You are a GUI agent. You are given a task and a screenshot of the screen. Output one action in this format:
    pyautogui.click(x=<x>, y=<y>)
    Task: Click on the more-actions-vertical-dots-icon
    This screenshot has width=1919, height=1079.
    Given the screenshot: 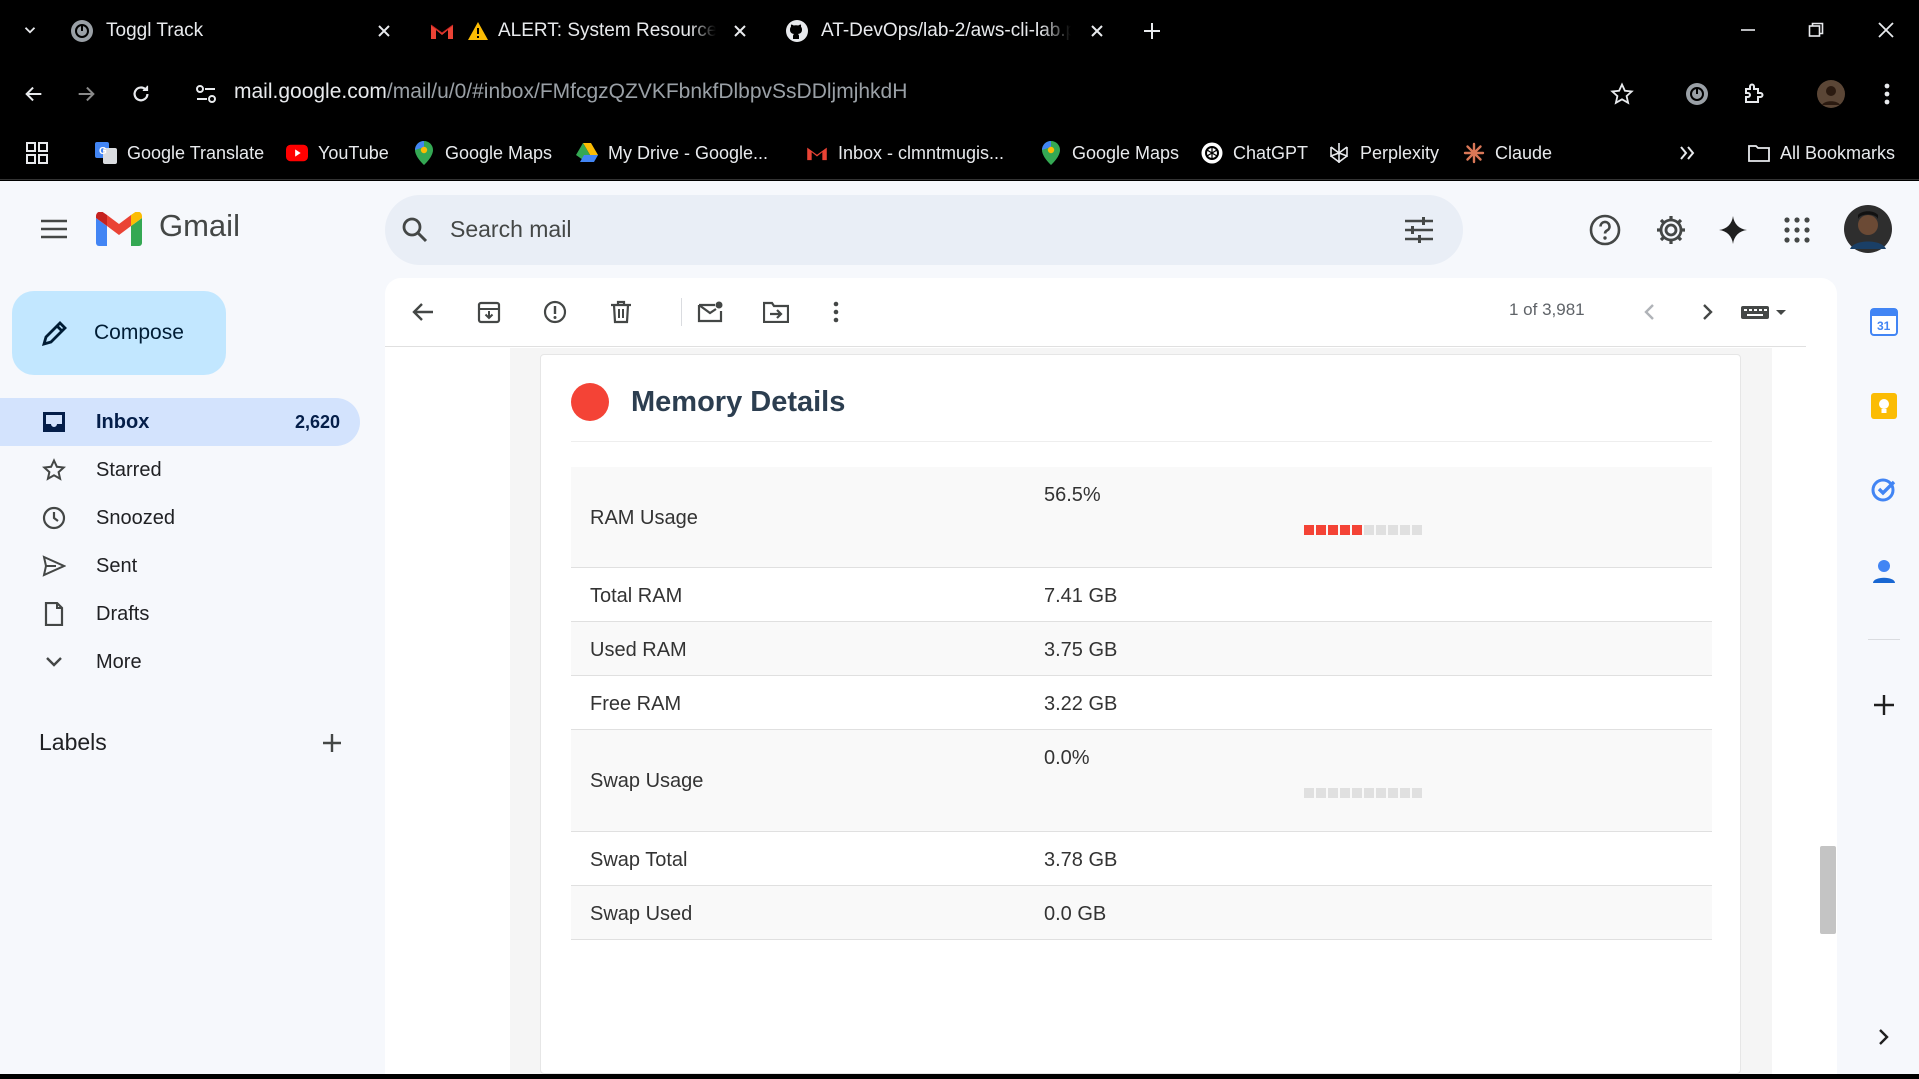 What is the action you would take?
    pyautogui.click(x=836, y=312)
    